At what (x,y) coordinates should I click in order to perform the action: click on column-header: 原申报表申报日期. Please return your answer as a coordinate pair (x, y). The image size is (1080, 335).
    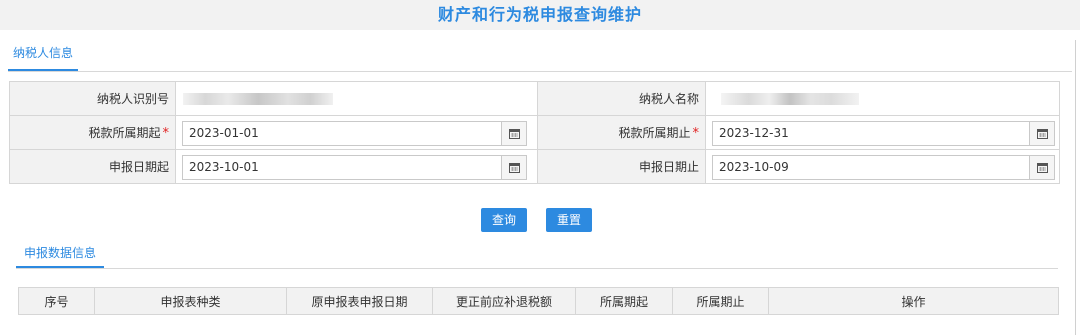
    Looking at the image, I should click on (359, 301).